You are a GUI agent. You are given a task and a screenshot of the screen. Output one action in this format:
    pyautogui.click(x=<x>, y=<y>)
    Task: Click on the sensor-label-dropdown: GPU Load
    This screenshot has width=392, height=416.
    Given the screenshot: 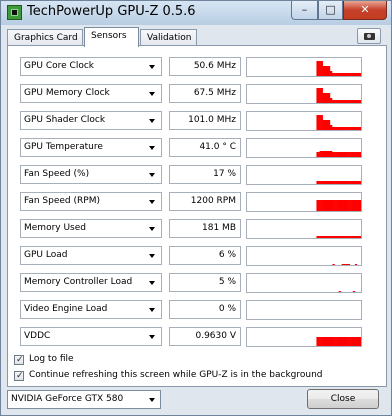 What is the action you would take?
    pyautogui.click(x=91, y=255)
    